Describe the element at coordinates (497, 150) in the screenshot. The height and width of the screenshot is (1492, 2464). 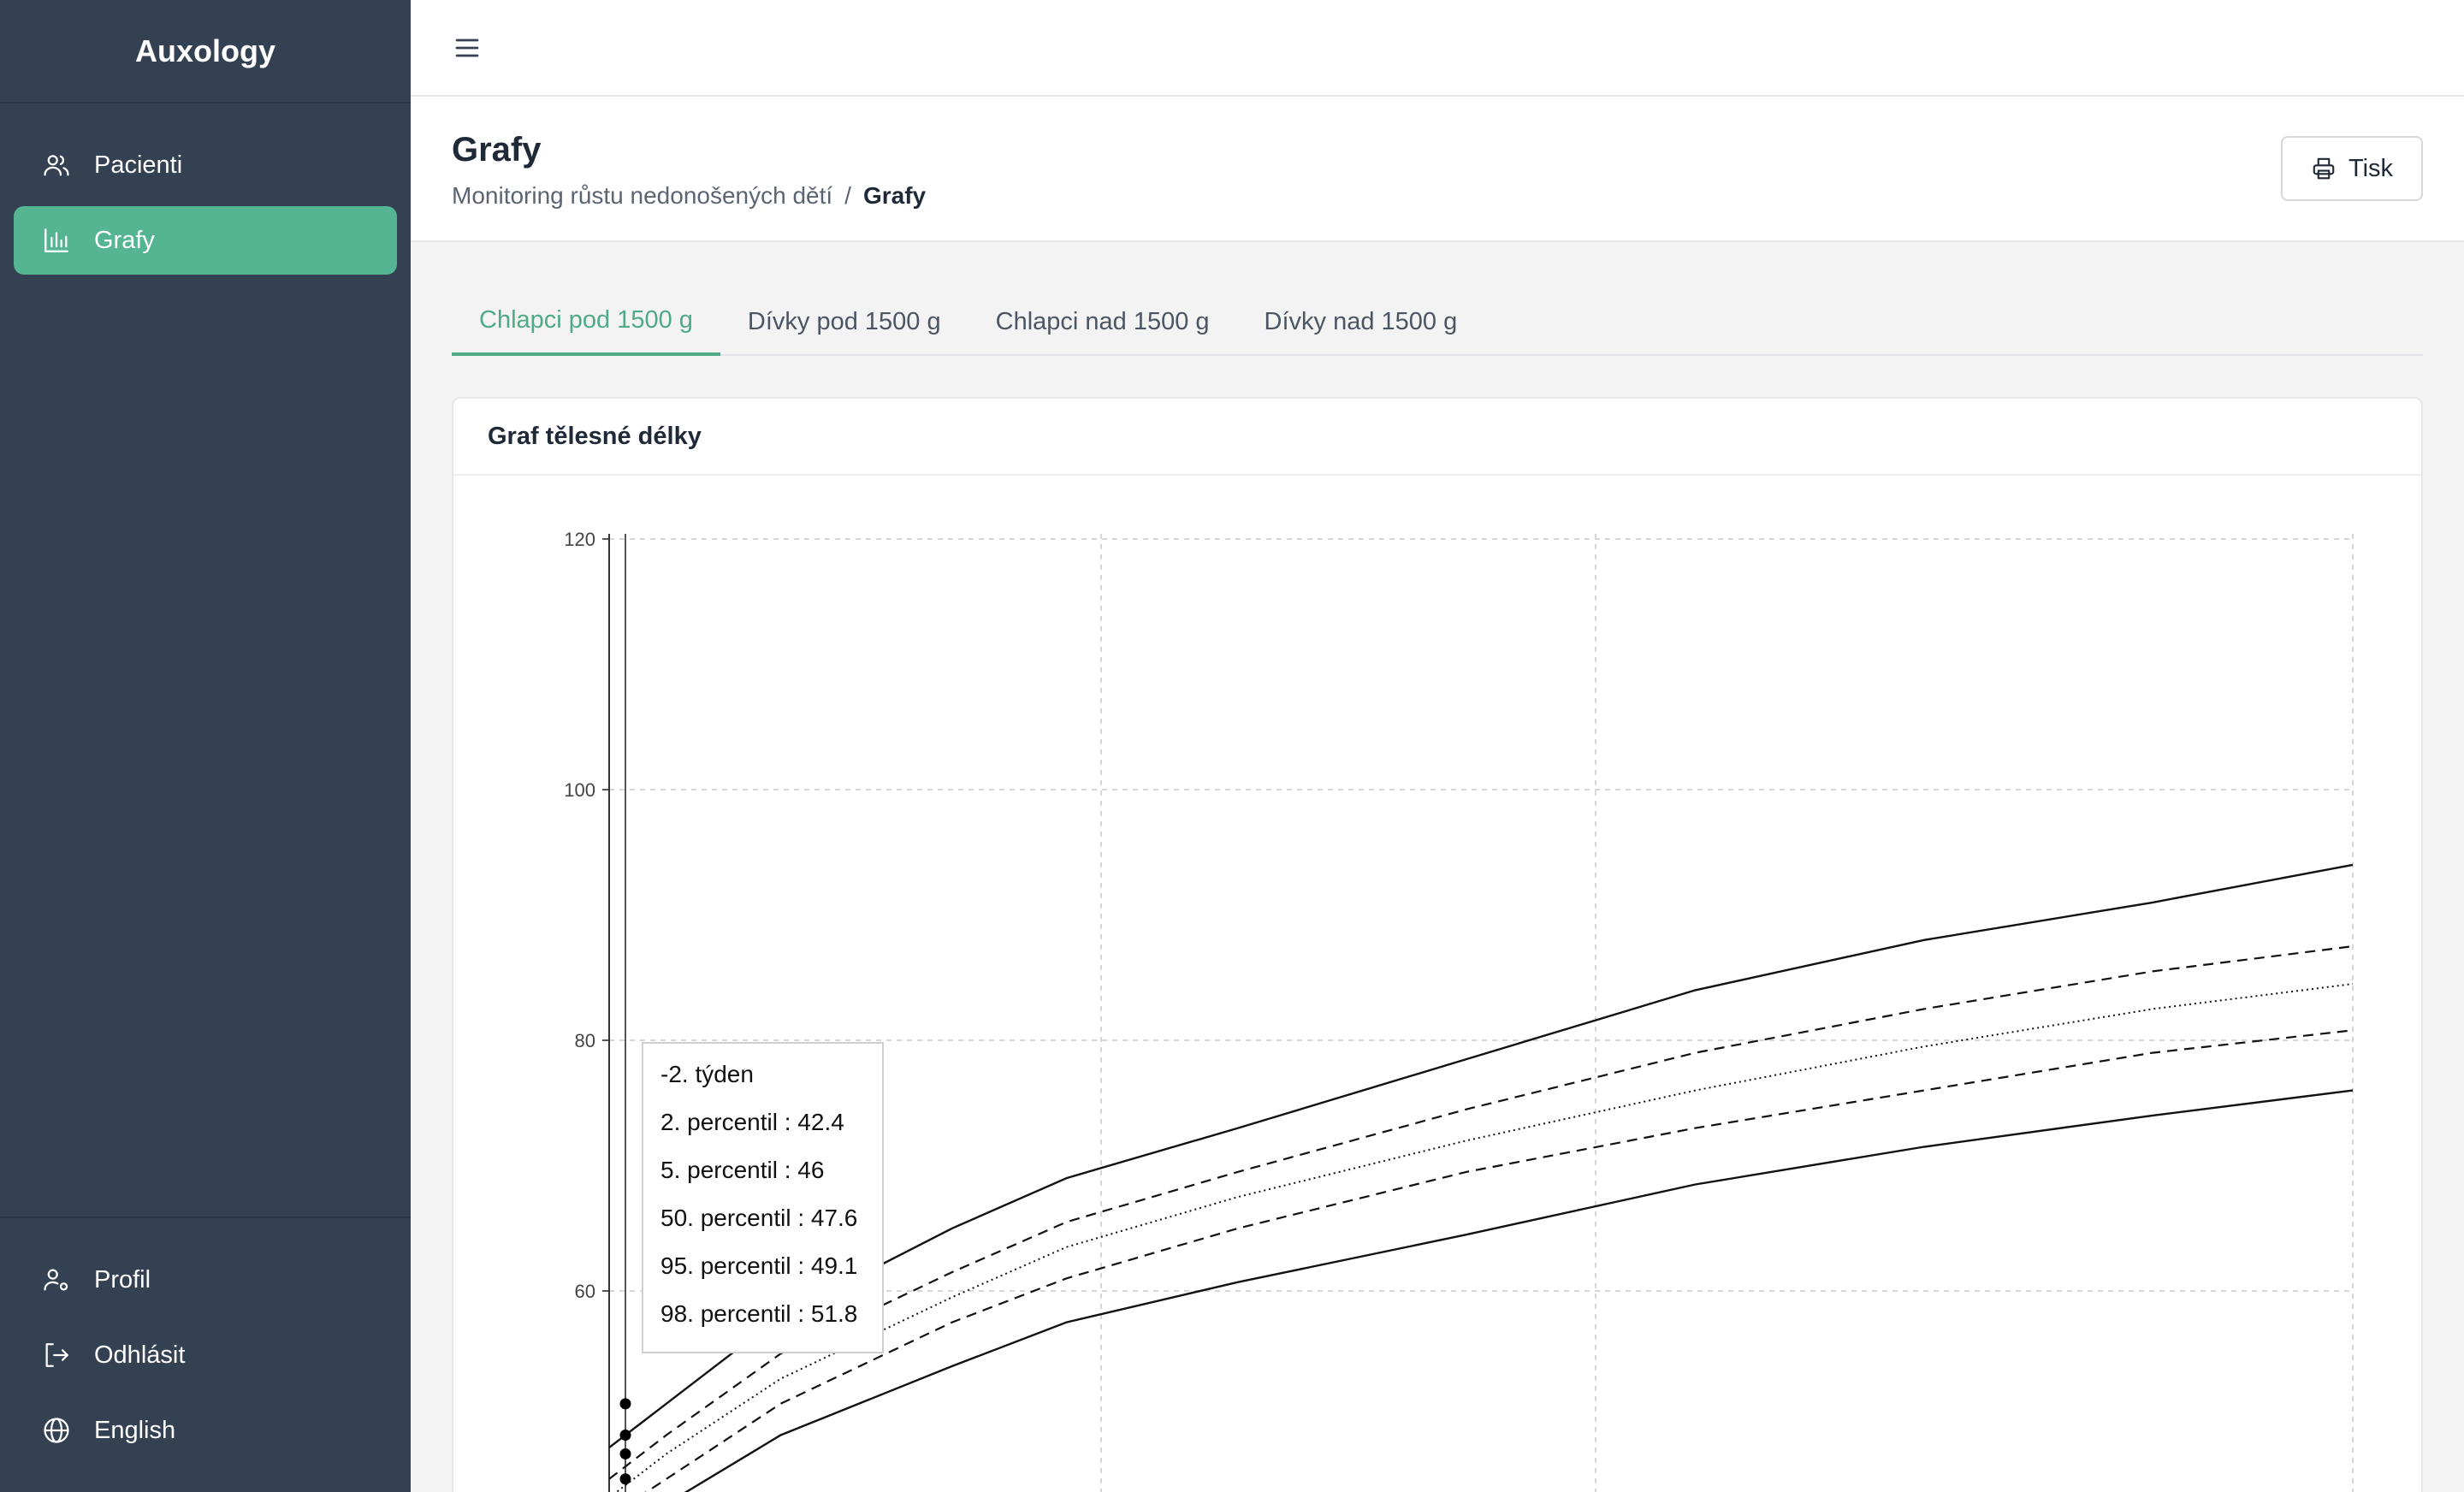
I see `page-title: Grafy` at that location.